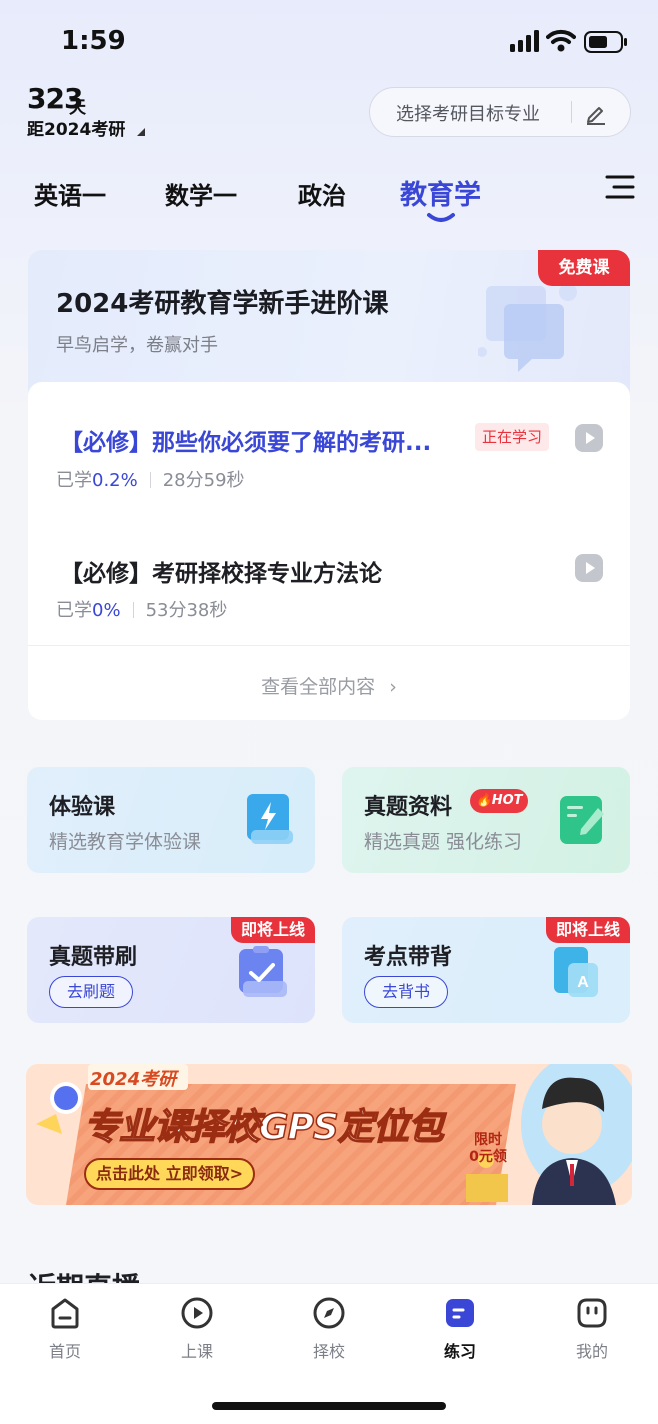 This screenshot has height=1424, width=658. What do you see at coordinates (197, 1313) in the screenshot?
I see `play-circle-icon` at bounding box center [197, 1313].